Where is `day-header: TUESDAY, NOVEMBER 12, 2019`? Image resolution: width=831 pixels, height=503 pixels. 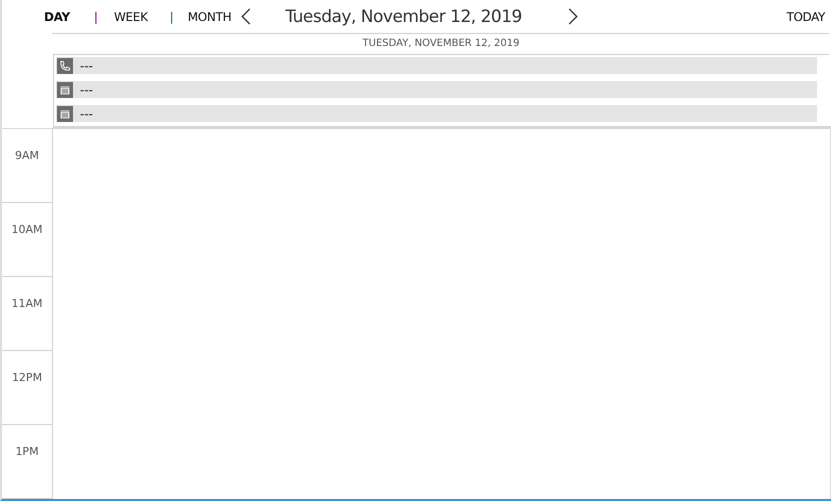
day-header: TUESDAY, NOVEMBER 12, 2019 is located at coordinates (441, 44).